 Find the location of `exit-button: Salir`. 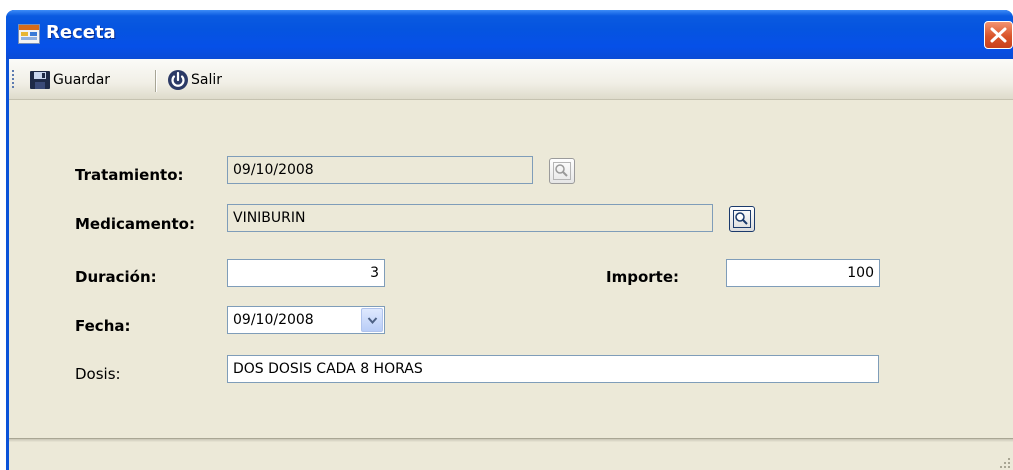

exit-button: Salir is located at coordinates (194, 80).